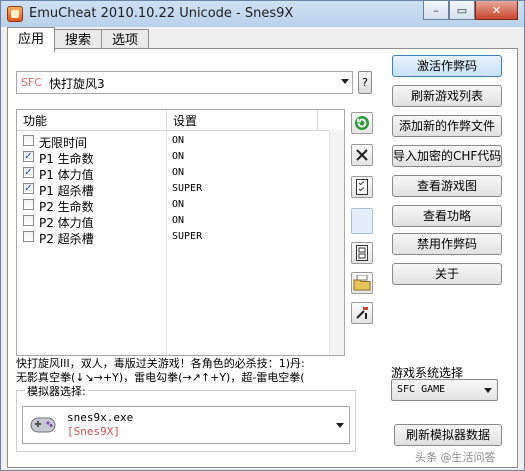  What do you see at coordinates (362, 253) in the screenshot?
I see `uncheck-all-icon` at bounding box center [362, 253].